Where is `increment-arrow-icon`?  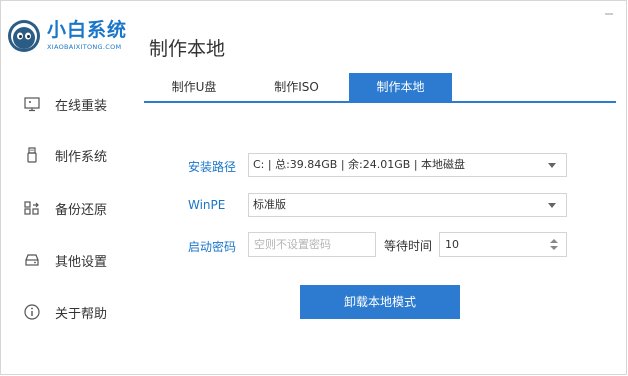
increment-arrow-icon is located at coordinates (554, 241).